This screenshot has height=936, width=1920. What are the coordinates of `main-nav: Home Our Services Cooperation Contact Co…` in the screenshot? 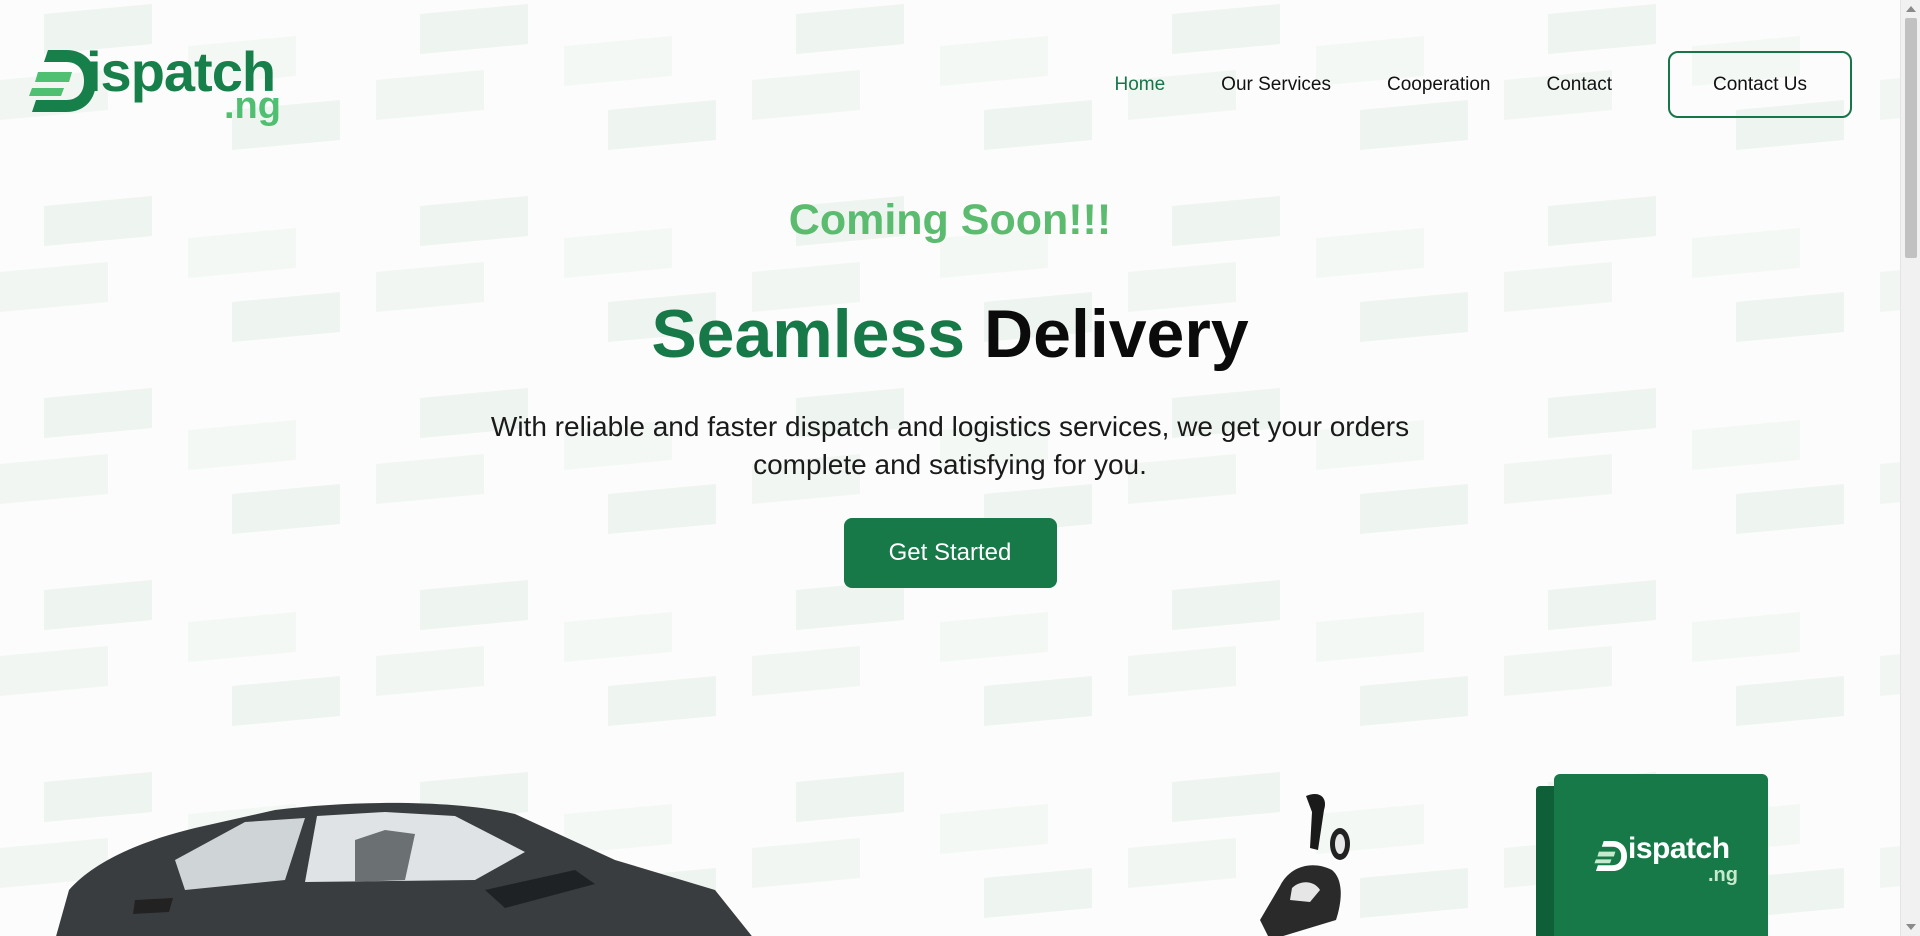 It's located at (1483, 84).